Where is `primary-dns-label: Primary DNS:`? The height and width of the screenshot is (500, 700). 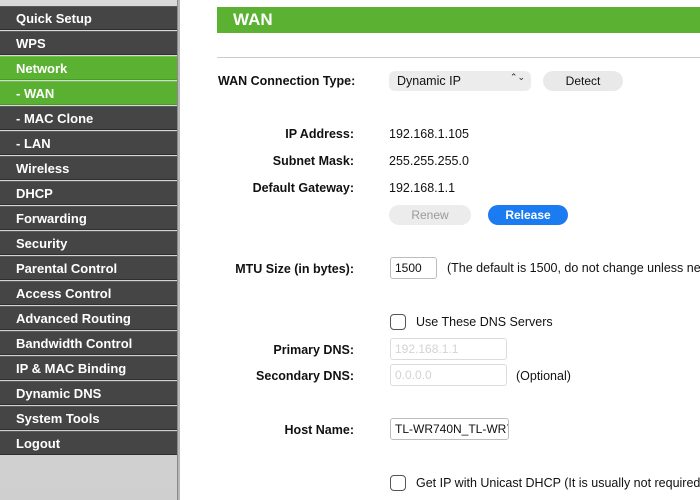 primary-dns-label: Primary DNS: is located at coordinates (313, 350).